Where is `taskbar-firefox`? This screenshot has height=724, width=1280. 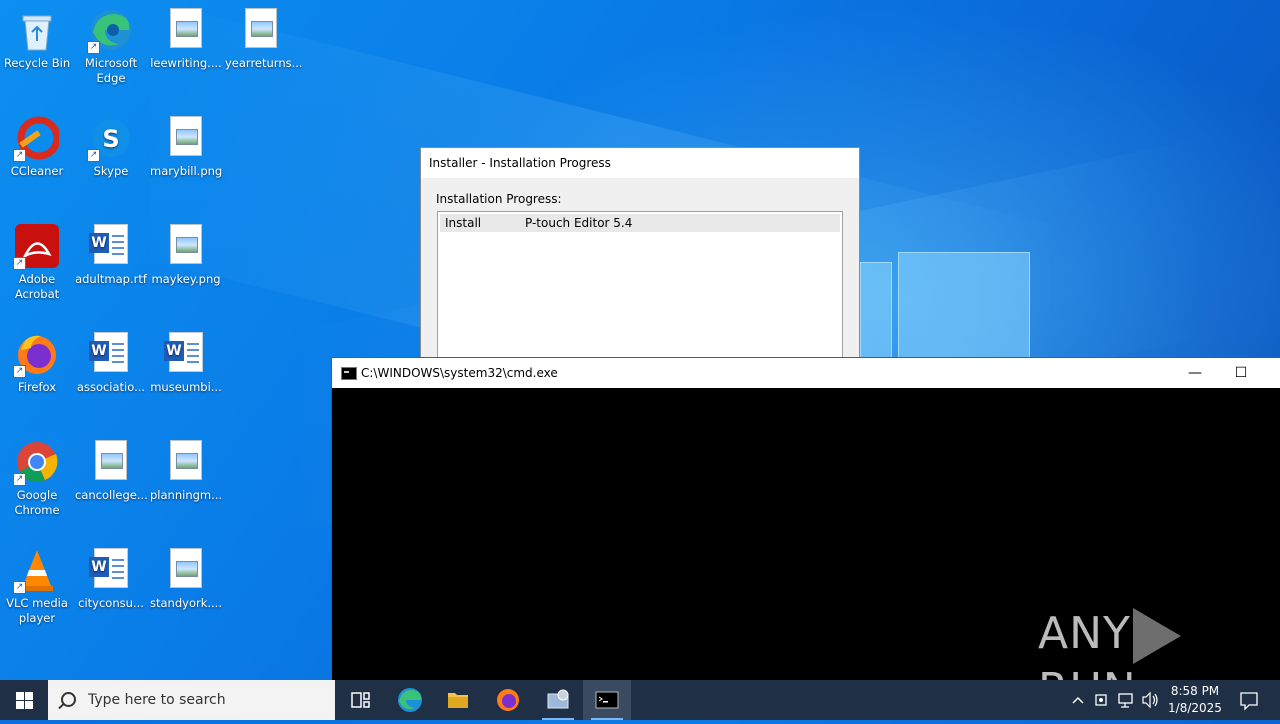
taskbar-firefox is located at coordinates (508, 700).